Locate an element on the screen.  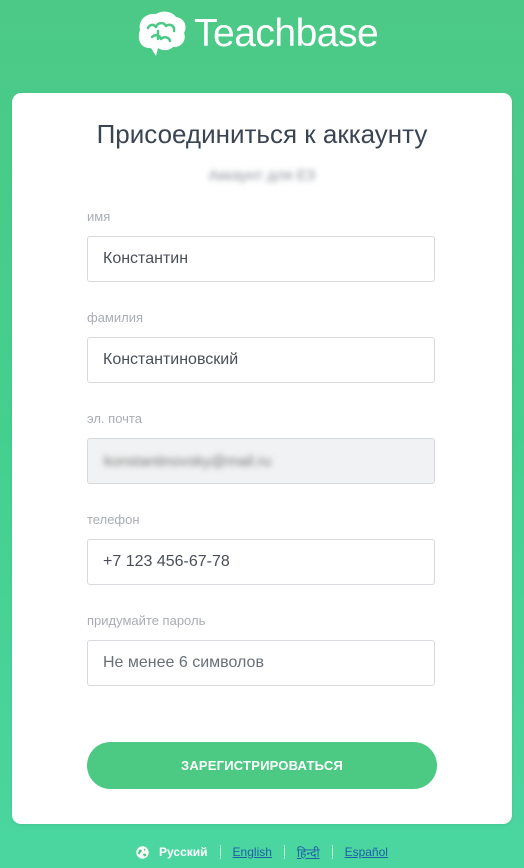
first-name-label: имя is located at coordinates (99, 216).